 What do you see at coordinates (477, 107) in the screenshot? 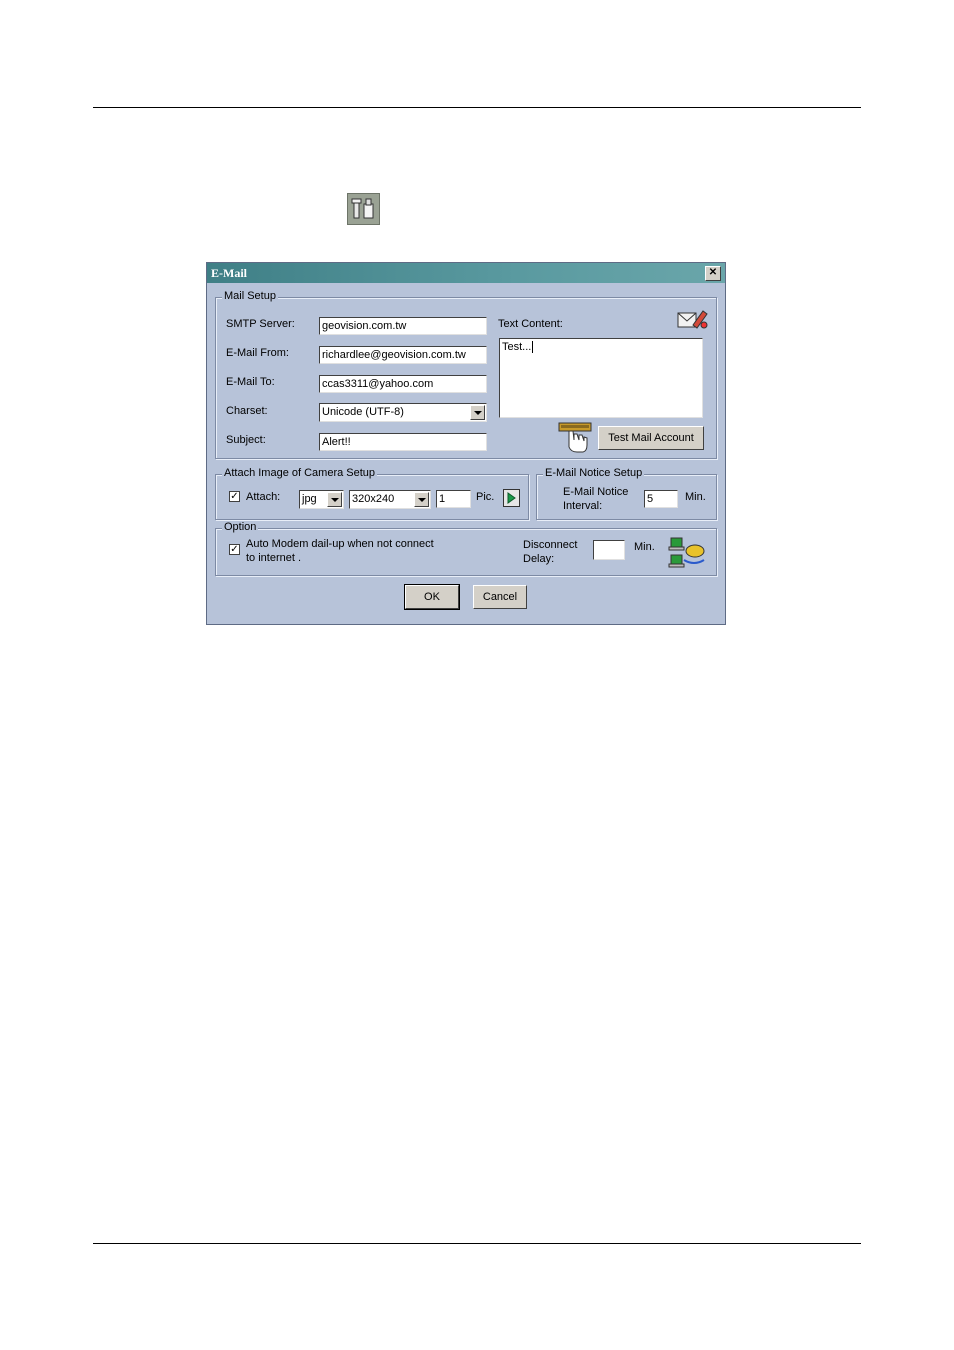
I see `header-rule` at bounding box center [477, 107].